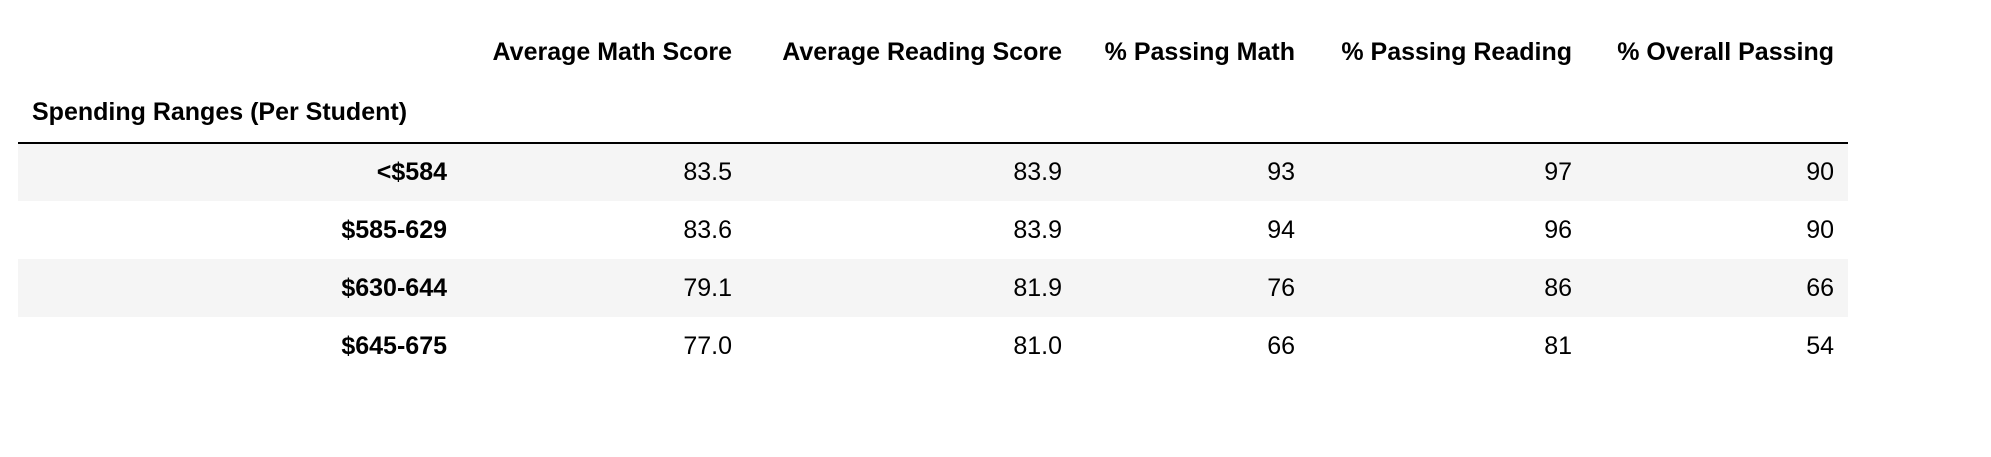 The width and height of the screenshot is (1991, 457). What do you see at coordinates (1558, 229) in the screenshot?
I see `cell-percent-passing-reading: 96` at bounding box center [1558, 229].